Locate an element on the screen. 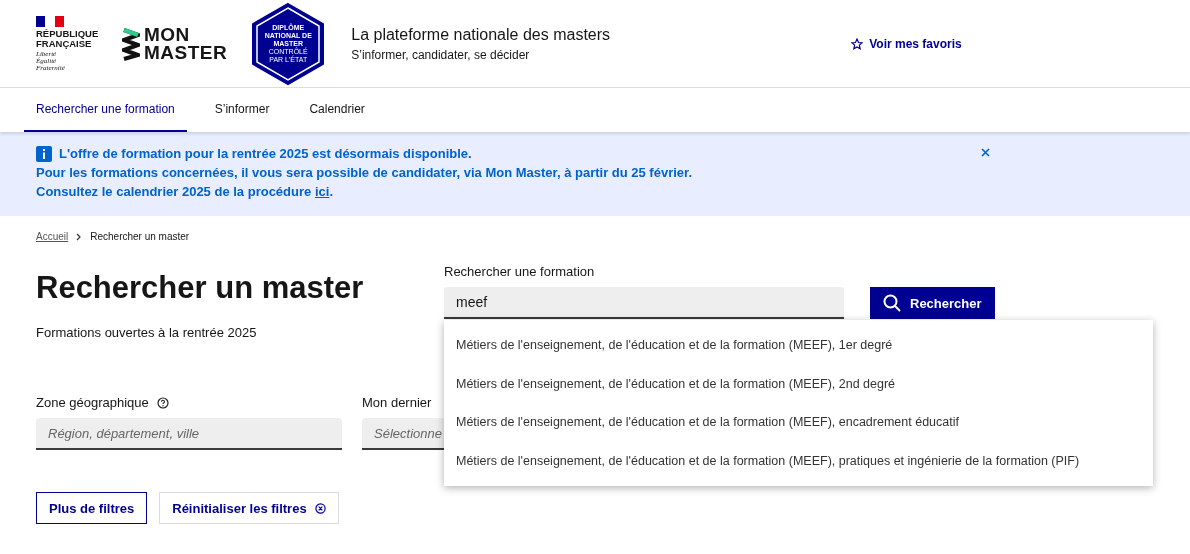 Image resolution: width=1190 pixels, height=554 pixels. notice-text: L'offre de formation pour la rentrée 2025 est désormais disponible. is located at coordinates (265, 154).